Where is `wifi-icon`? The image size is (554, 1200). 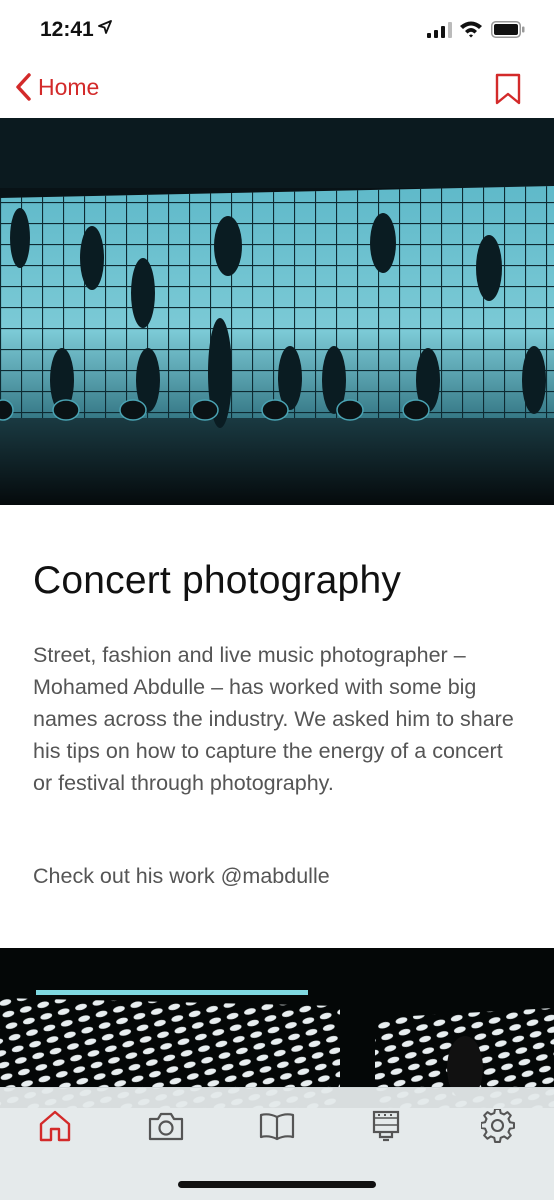
wifi-icon is located at coordinates (471, 29).